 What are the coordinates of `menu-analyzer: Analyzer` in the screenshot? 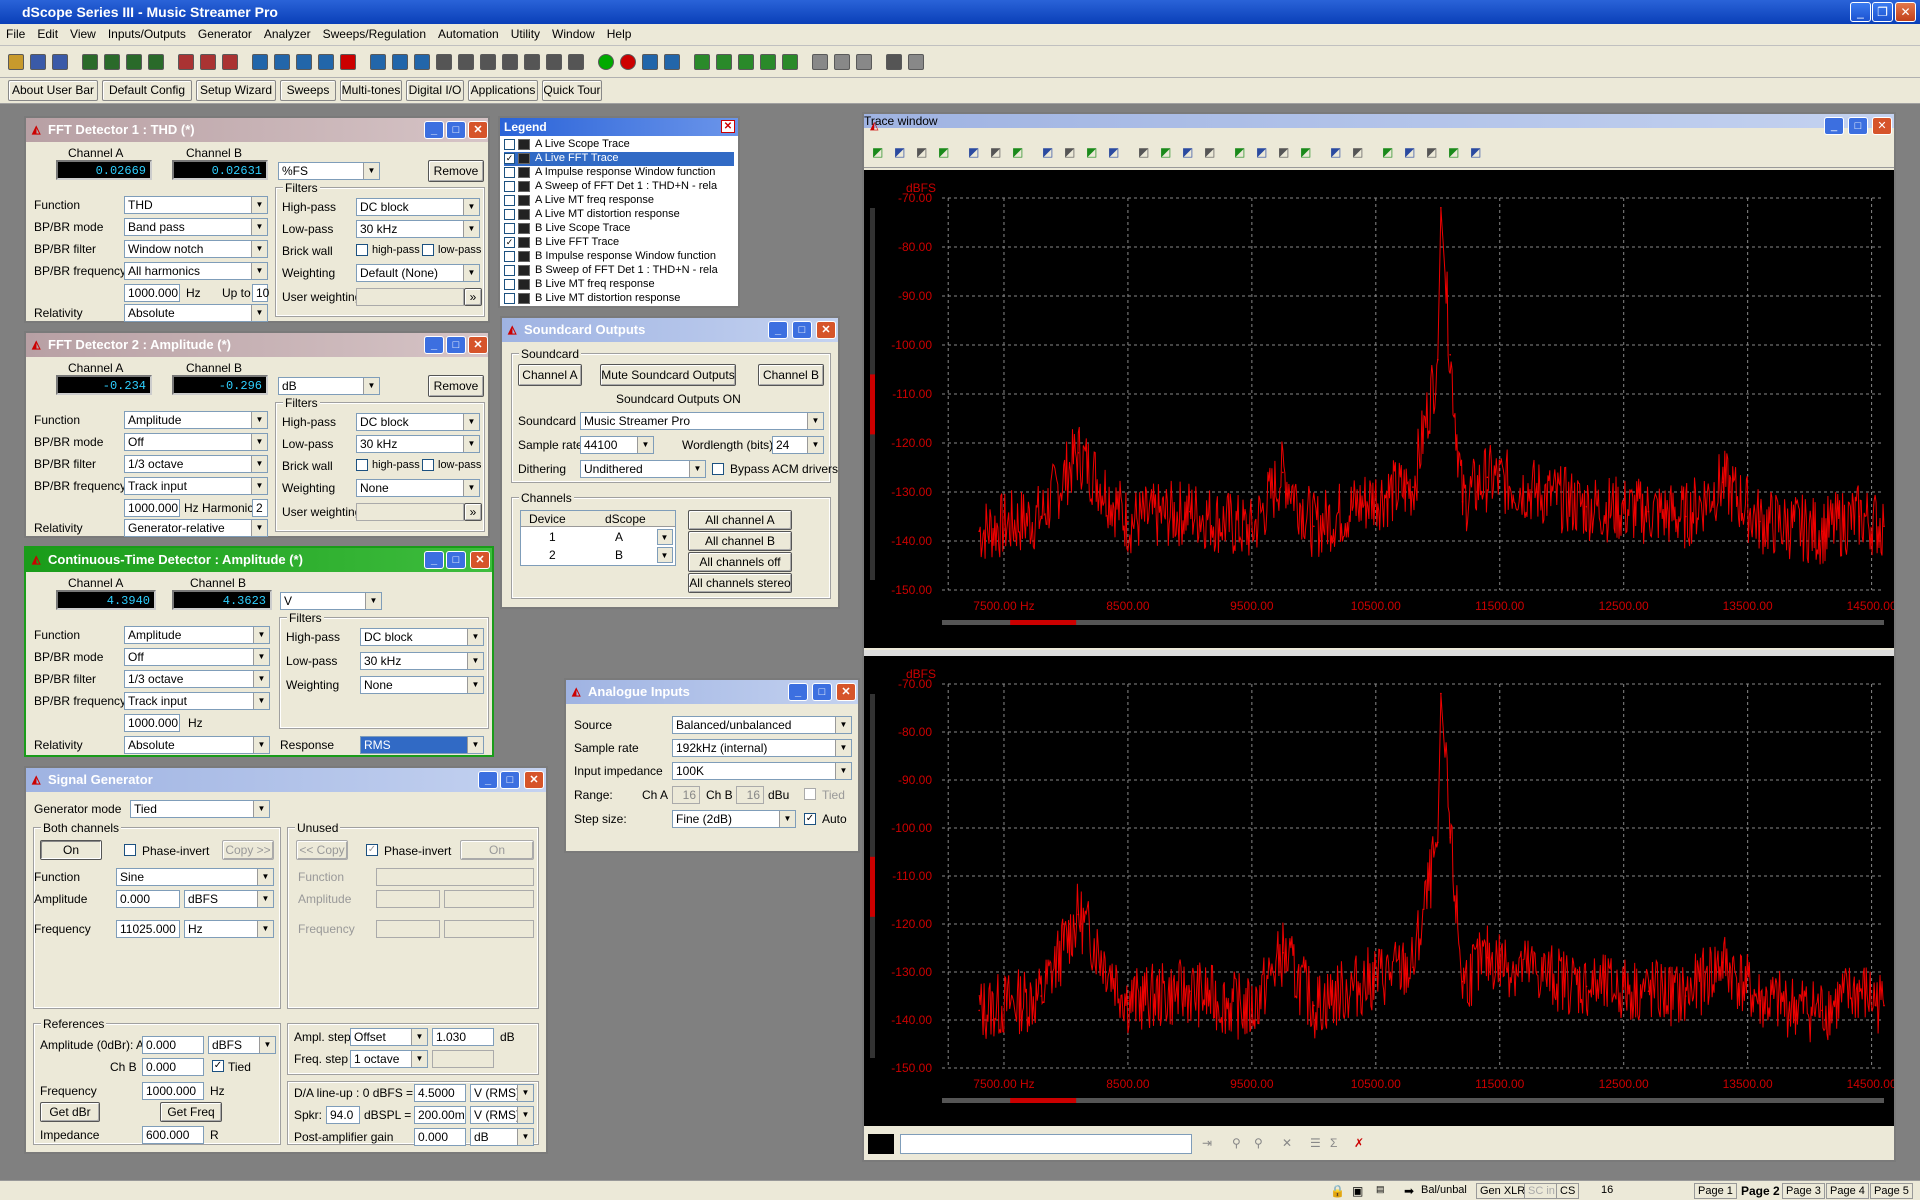 It's located at (287, 34).